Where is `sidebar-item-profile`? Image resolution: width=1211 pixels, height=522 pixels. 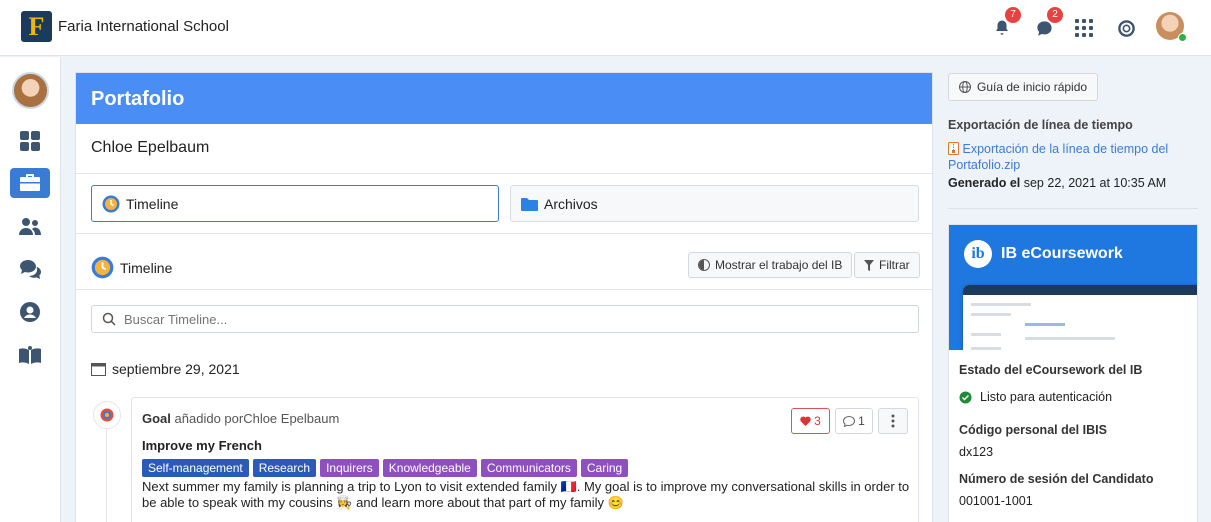
sidebar-item-profile is located at coordinates (30, 312).